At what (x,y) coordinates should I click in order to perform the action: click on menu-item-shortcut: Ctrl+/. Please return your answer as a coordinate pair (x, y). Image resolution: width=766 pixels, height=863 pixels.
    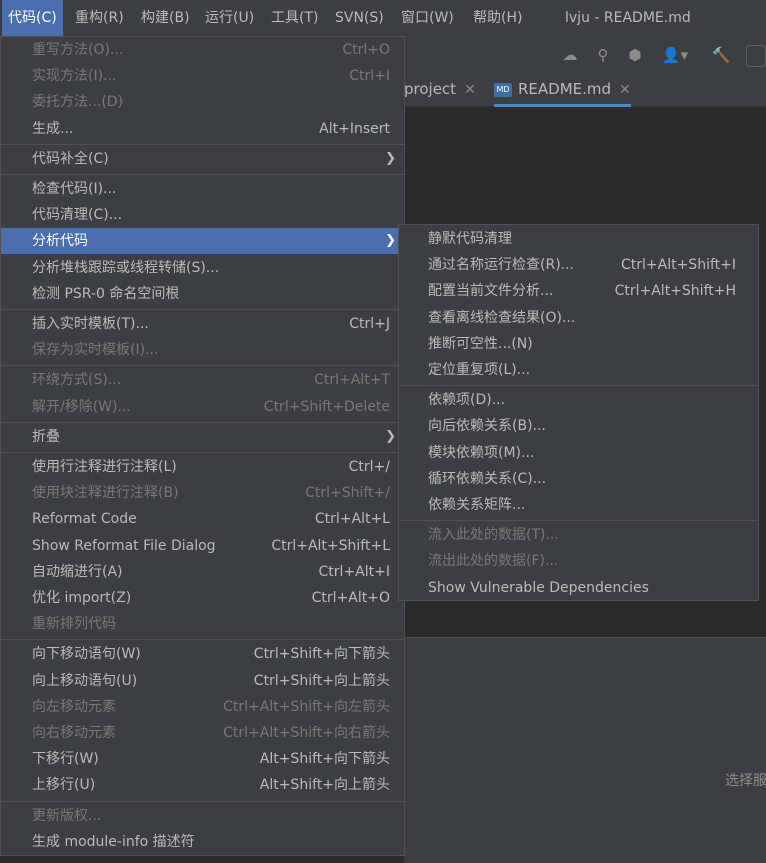
    Looking at the image, I should click on (369, 467).